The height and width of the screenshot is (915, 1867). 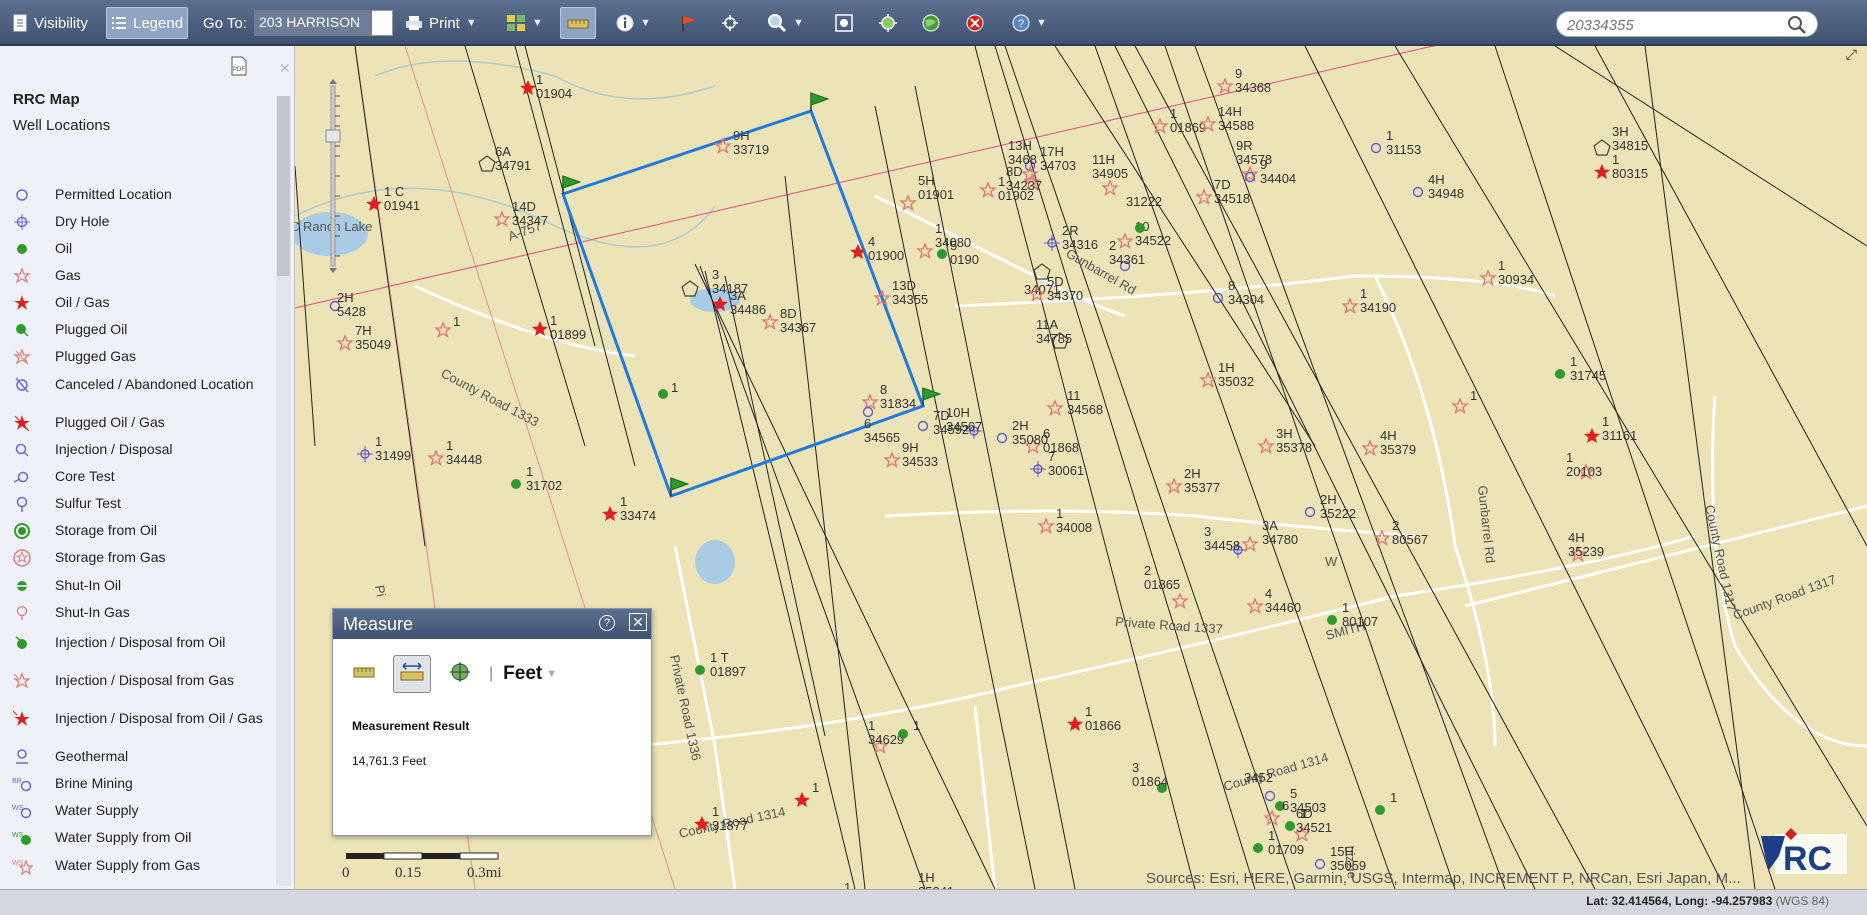 I want to click on well-marker: 11H34905, so click(x=1110, y=174).